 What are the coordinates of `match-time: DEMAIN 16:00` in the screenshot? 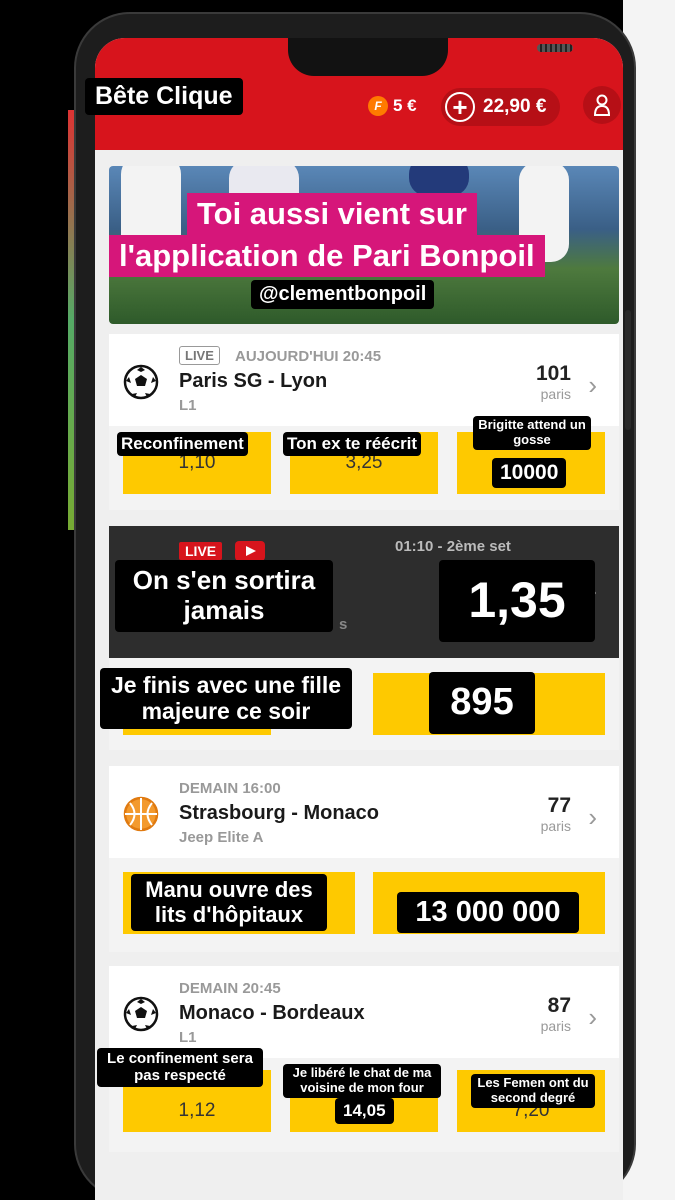 It's located at (230, 788).